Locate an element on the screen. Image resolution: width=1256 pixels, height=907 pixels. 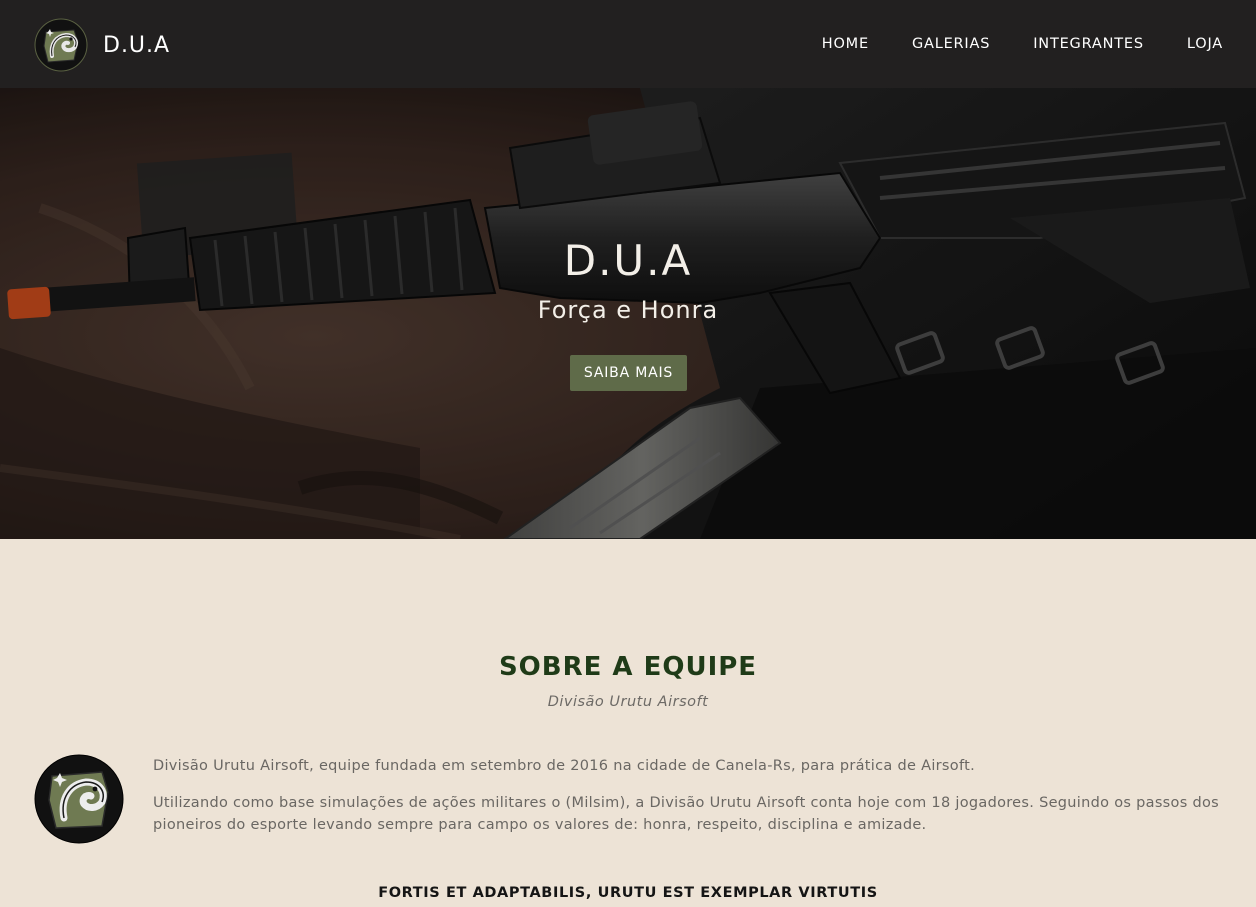
nav-link-loja: LOJA is located at coordinates (1205, 44).